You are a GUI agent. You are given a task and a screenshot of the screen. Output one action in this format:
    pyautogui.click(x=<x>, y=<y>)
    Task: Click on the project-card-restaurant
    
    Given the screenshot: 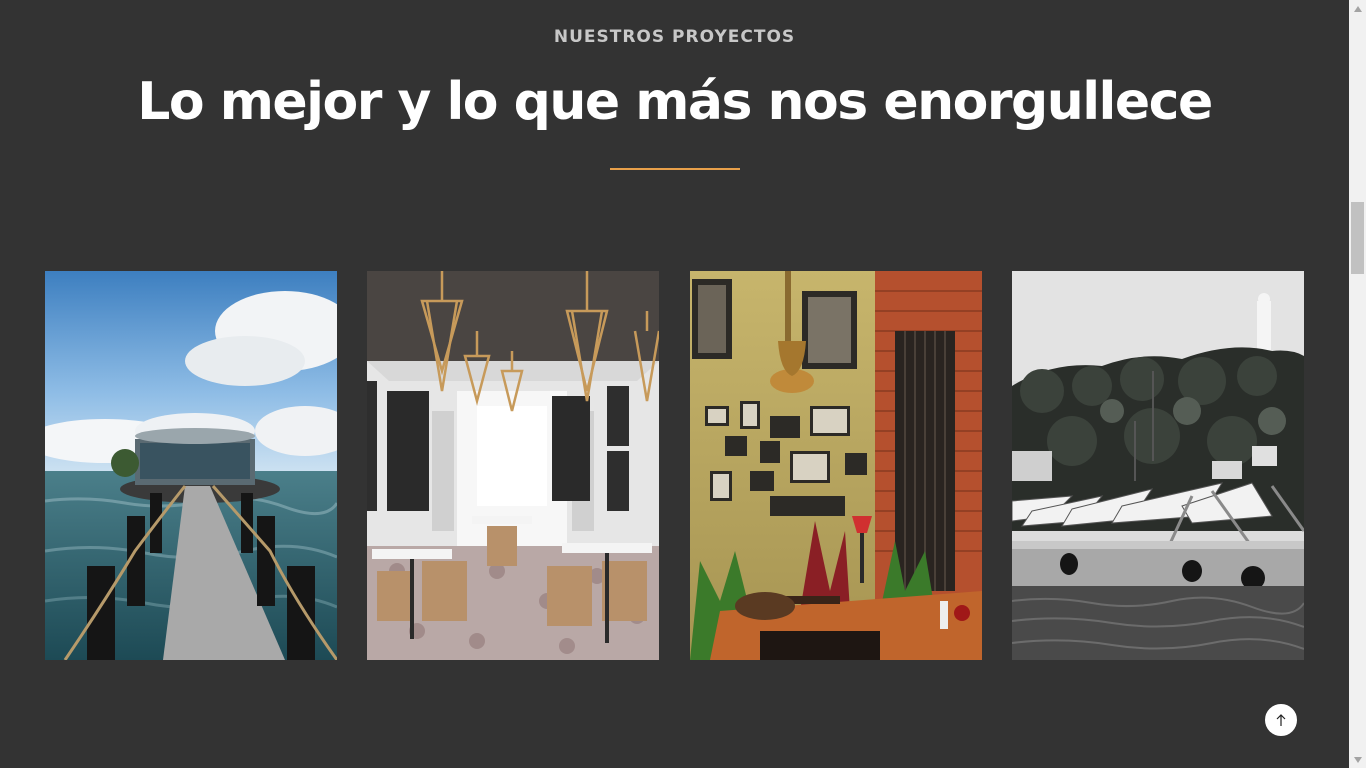 What is the action you would take?
    pyautogui.click(x=513, y=465)
    